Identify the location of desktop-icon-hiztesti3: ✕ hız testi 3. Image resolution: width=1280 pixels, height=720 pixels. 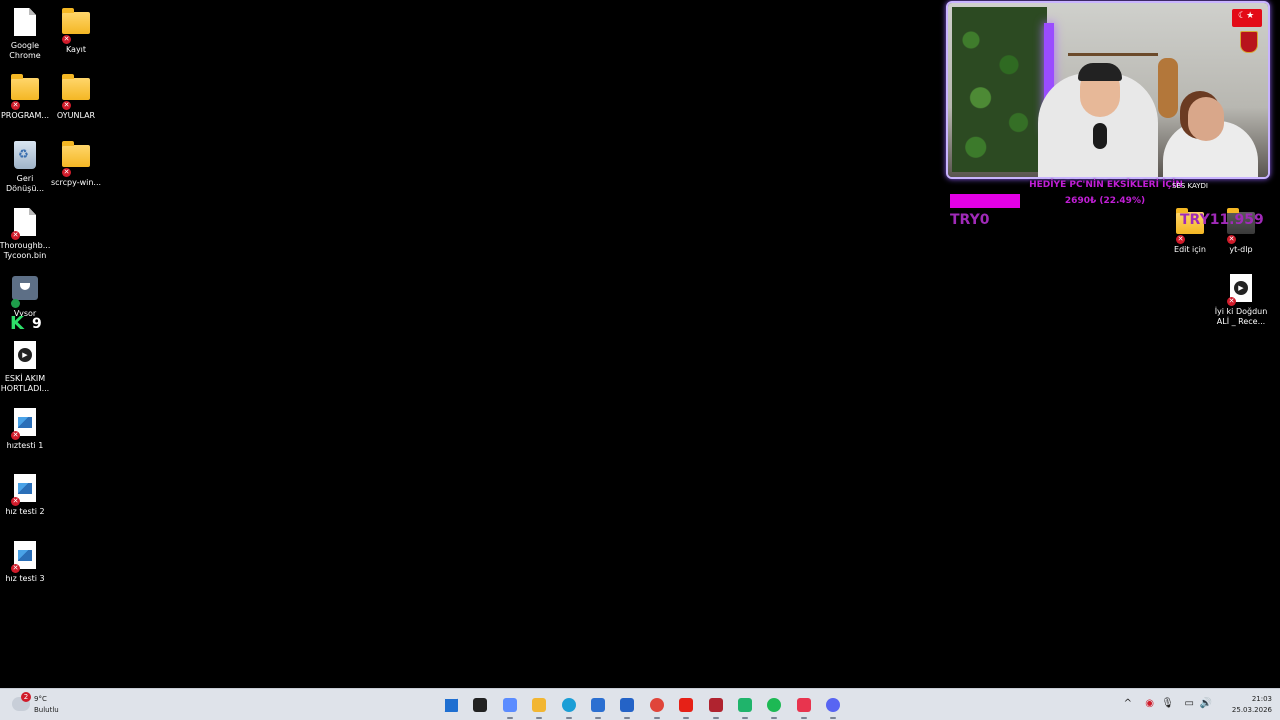
(26, 562).